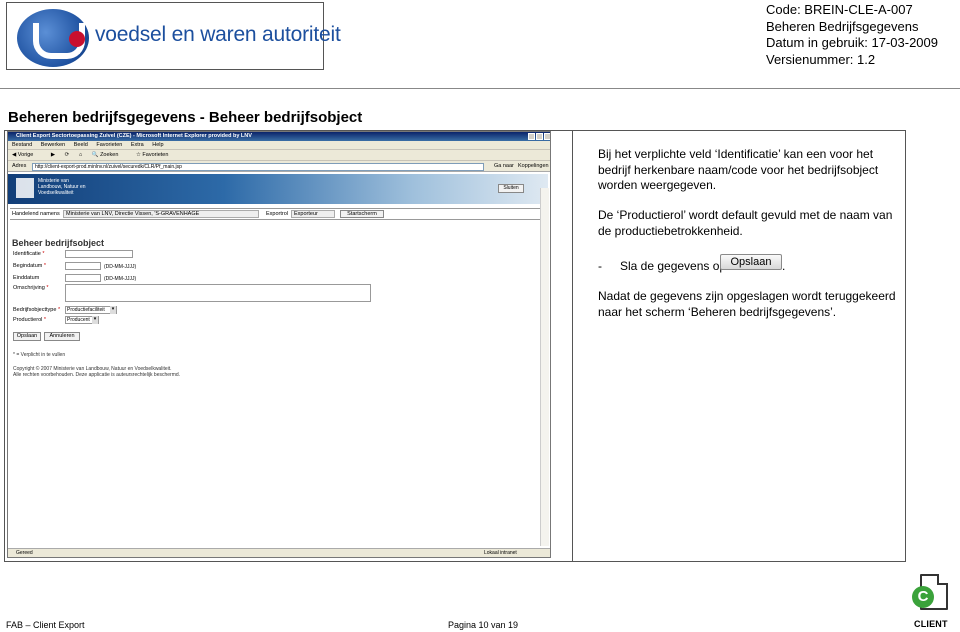 The image size is (960, 632). Describe the element at coordinates (544, 367) in the screenshot. I see `vertical-scrollbar` at that location.